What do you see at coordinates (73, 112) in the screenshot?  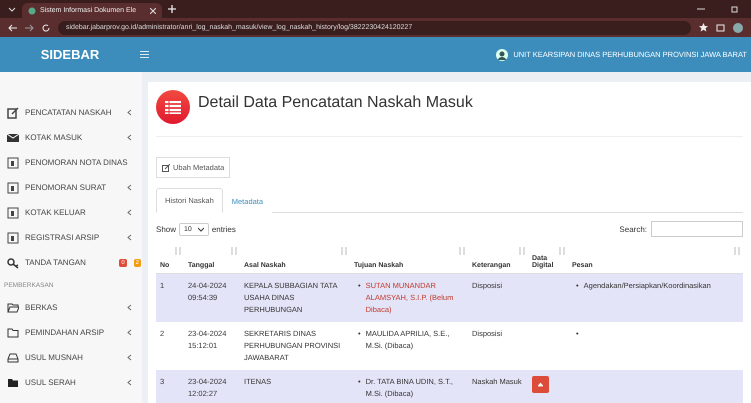 I see `menu-item: PENCATATAN NASKAH` at bounding box center [73, 112].